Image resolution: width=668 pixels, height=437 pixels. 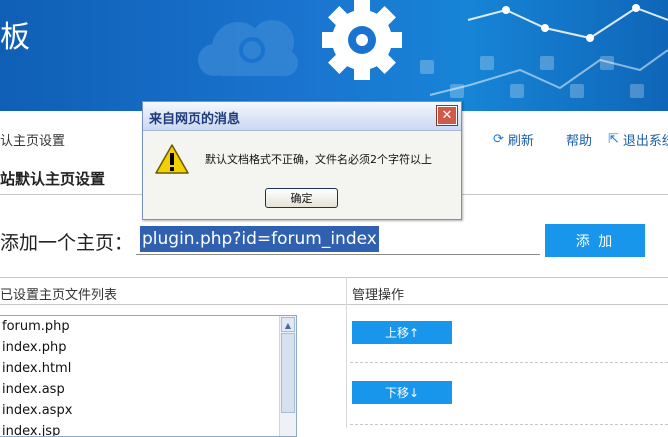 What do you see at coordinates (148, 347) in the screenshot?
I see `list-item: index.php` at bounding box center [148, 347].